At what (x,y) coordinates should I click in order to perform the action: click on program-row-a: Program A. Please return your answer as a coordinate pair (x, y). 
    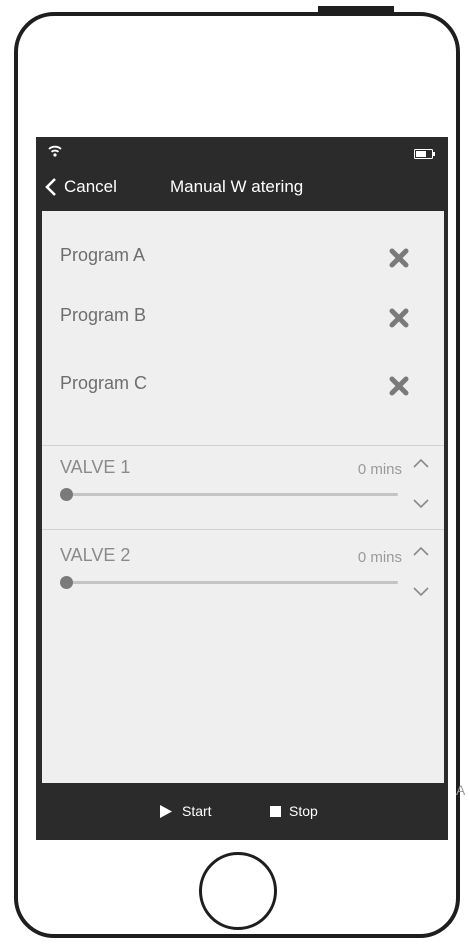
    Looking at the image, I should click on (243, 257).